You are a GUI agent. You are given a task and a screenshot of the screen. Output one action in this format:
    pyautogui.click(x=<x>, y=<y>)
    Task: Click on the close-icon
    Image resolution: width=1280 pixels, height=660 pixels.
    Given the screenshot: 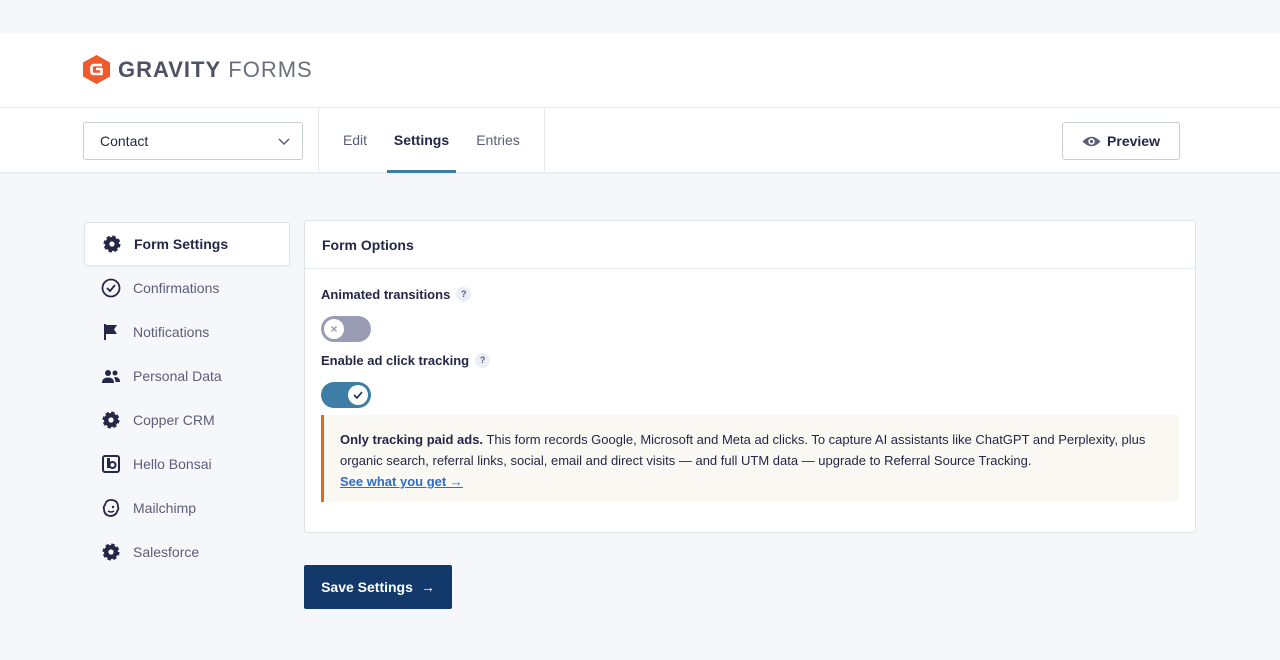 What is the action you would take?
    pyautogui.click(x=334, y=329)
    